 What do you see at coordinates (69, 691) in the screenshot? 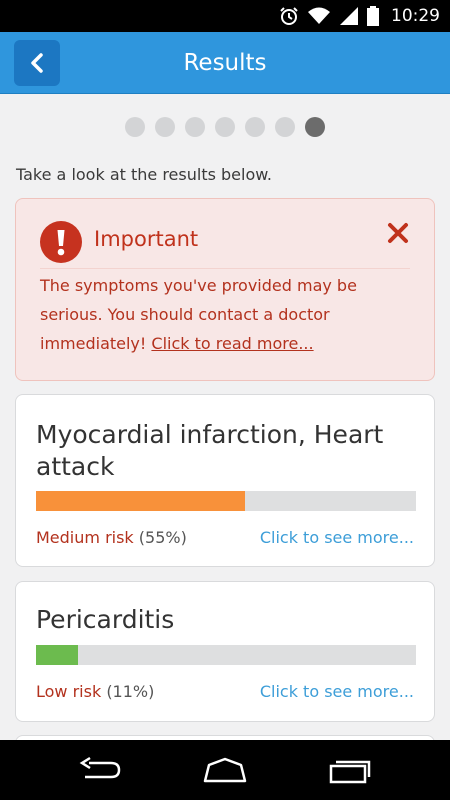
I see `risk-label: Low risk` at bounding box center [69, 691].